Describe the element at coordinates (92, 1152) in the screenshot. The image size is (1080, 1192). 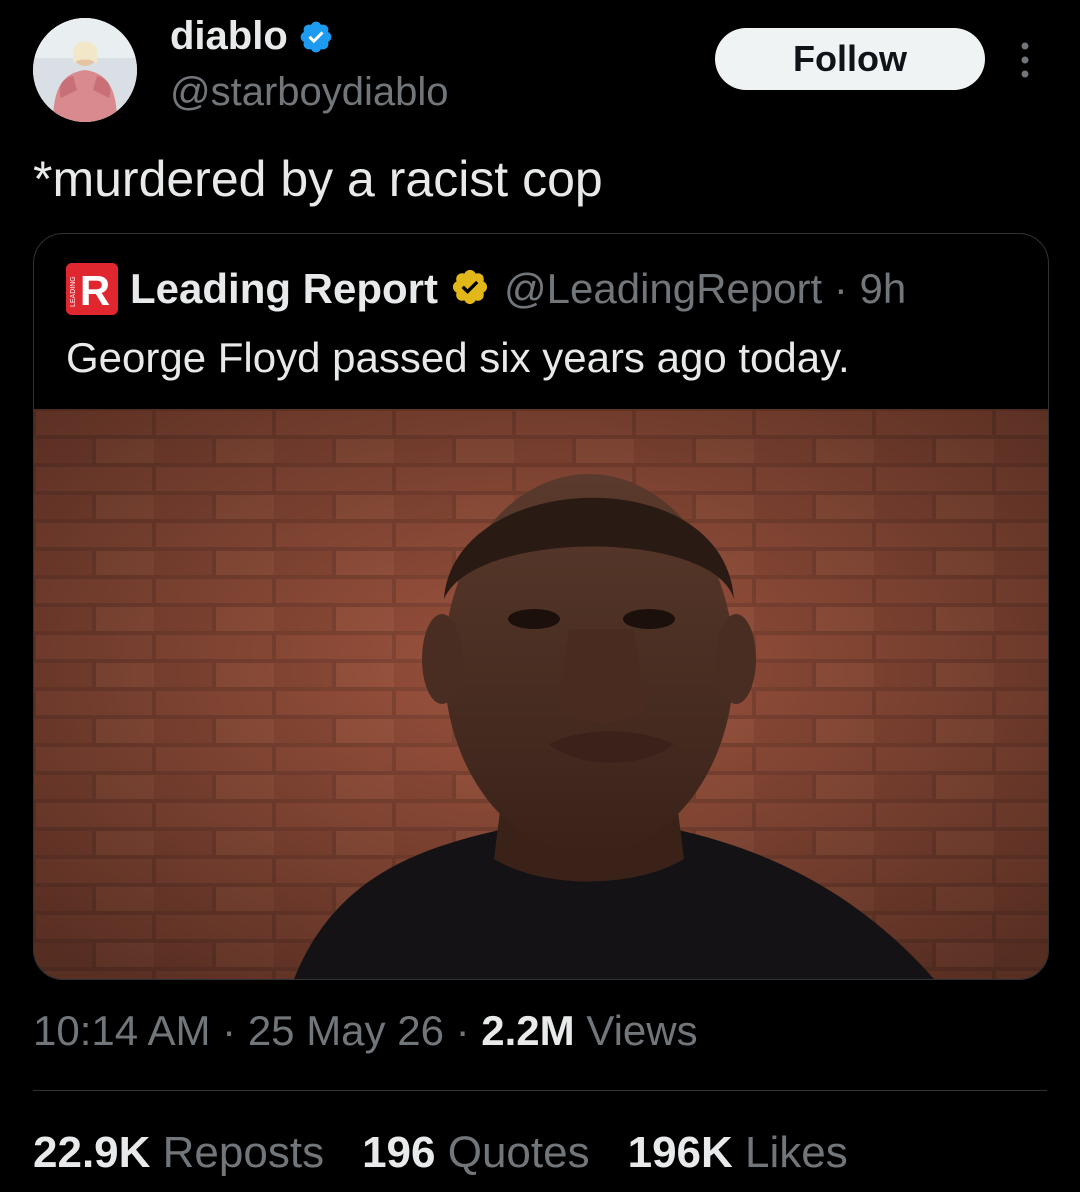
I see `reposts-count: 22.9K` at that location.